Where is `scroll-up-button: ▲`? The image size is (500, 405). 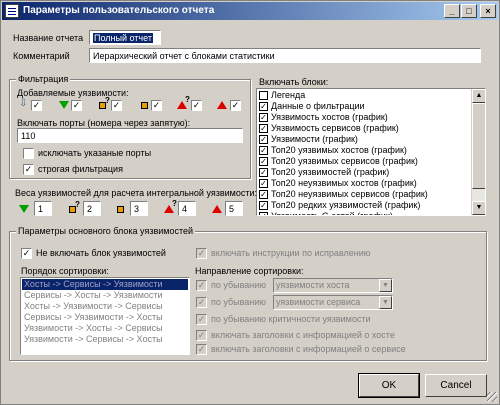
scroll-up-button: ▲ is located at coordinates (478, 96).